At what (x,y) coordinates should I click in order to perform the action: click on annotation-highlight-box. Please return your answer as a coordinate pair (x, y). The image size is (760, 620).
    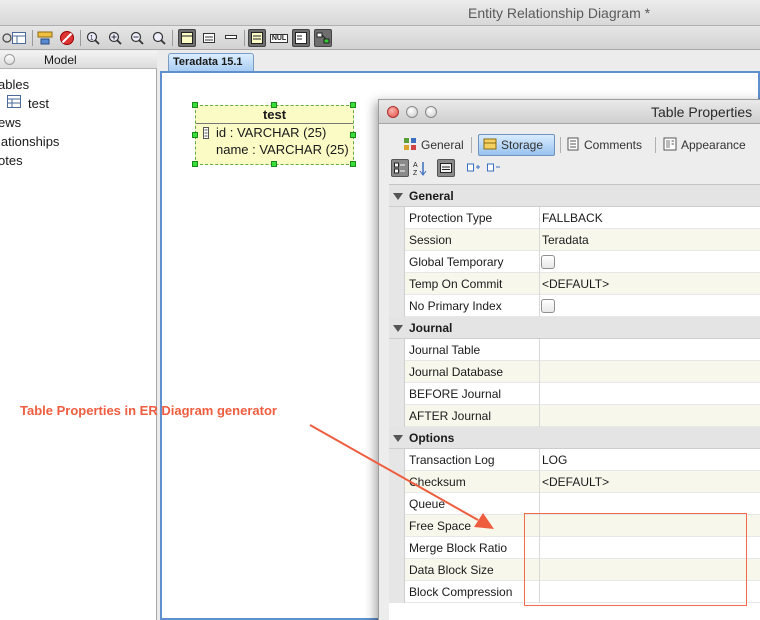
    Looking at the image, I should click on (635, 559).